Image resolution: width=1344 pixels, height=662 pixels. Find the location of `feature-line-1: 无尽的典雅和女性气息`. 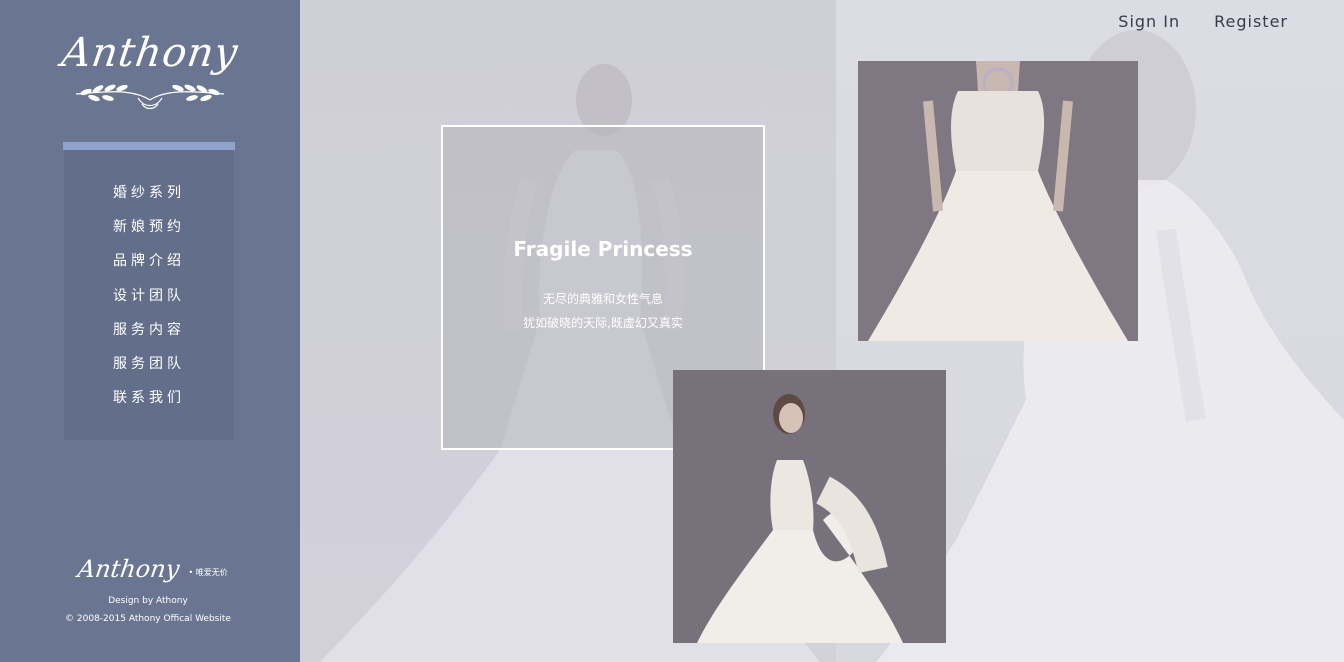

feature-line-1: 无尽的典雅和女性气息 is located at coordinates (602, 299).